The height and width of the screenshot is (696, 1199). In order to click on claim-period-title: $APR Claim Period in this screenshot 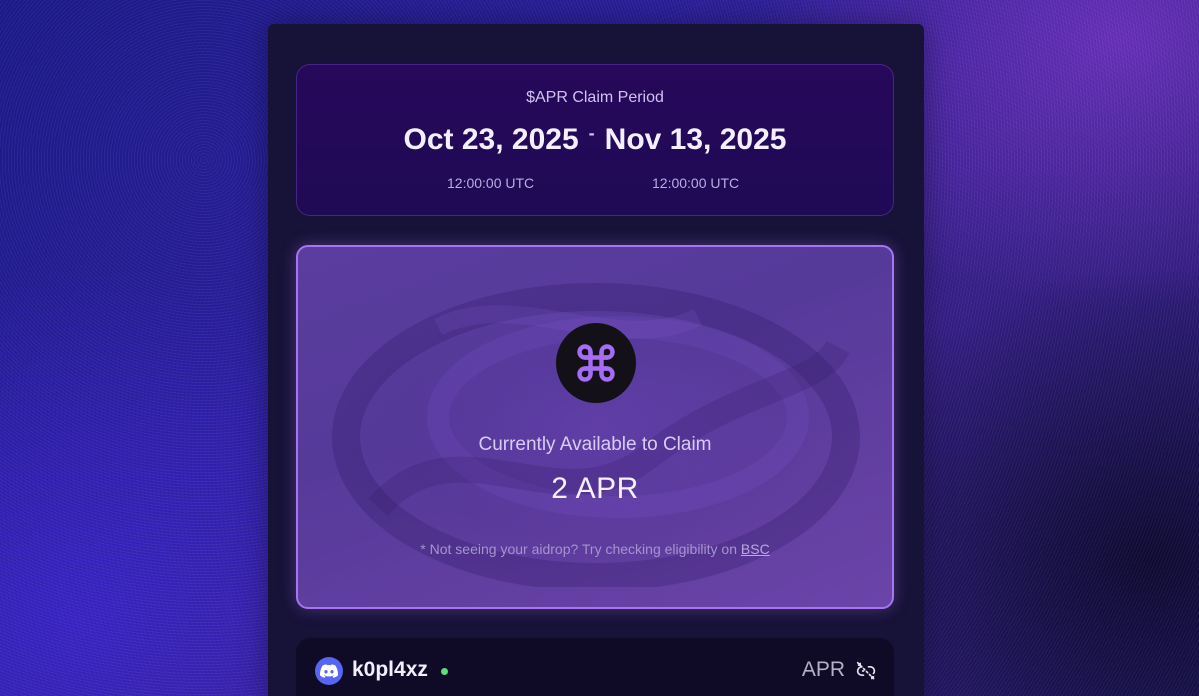, I will do `click(595, 97)`.